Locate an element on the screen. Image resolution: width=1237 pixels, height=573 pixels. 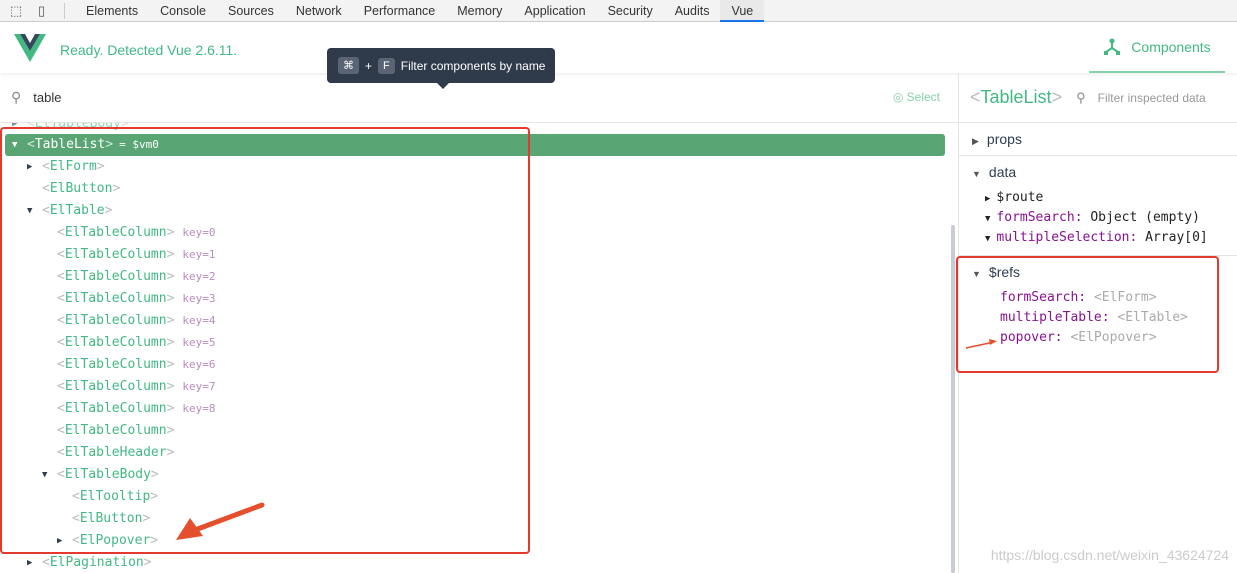
plus: + is located at coordinates (369, 65).